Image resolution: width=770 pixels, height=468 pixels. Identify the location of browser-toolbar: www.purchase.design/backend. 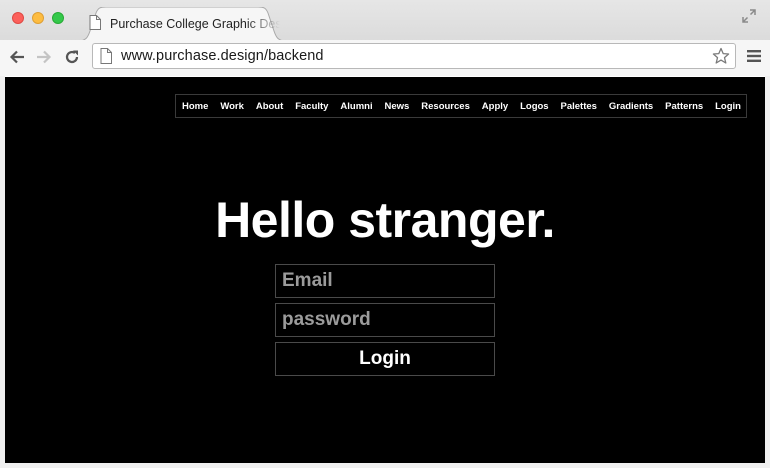
(385, 58).